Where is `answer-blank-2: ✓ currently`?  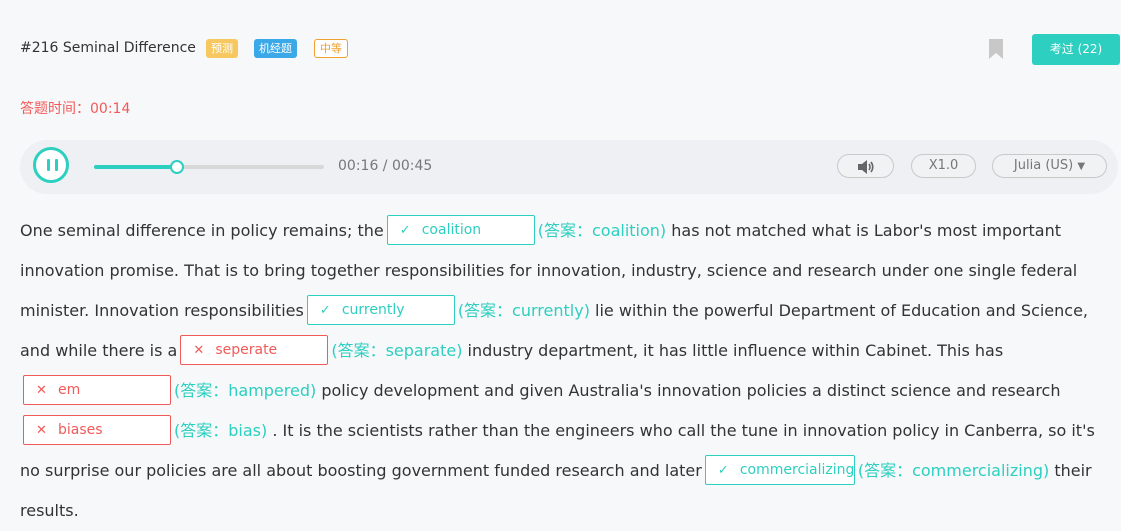 answer-blank-2: ✓ currently is located at coordinates (380, 309).